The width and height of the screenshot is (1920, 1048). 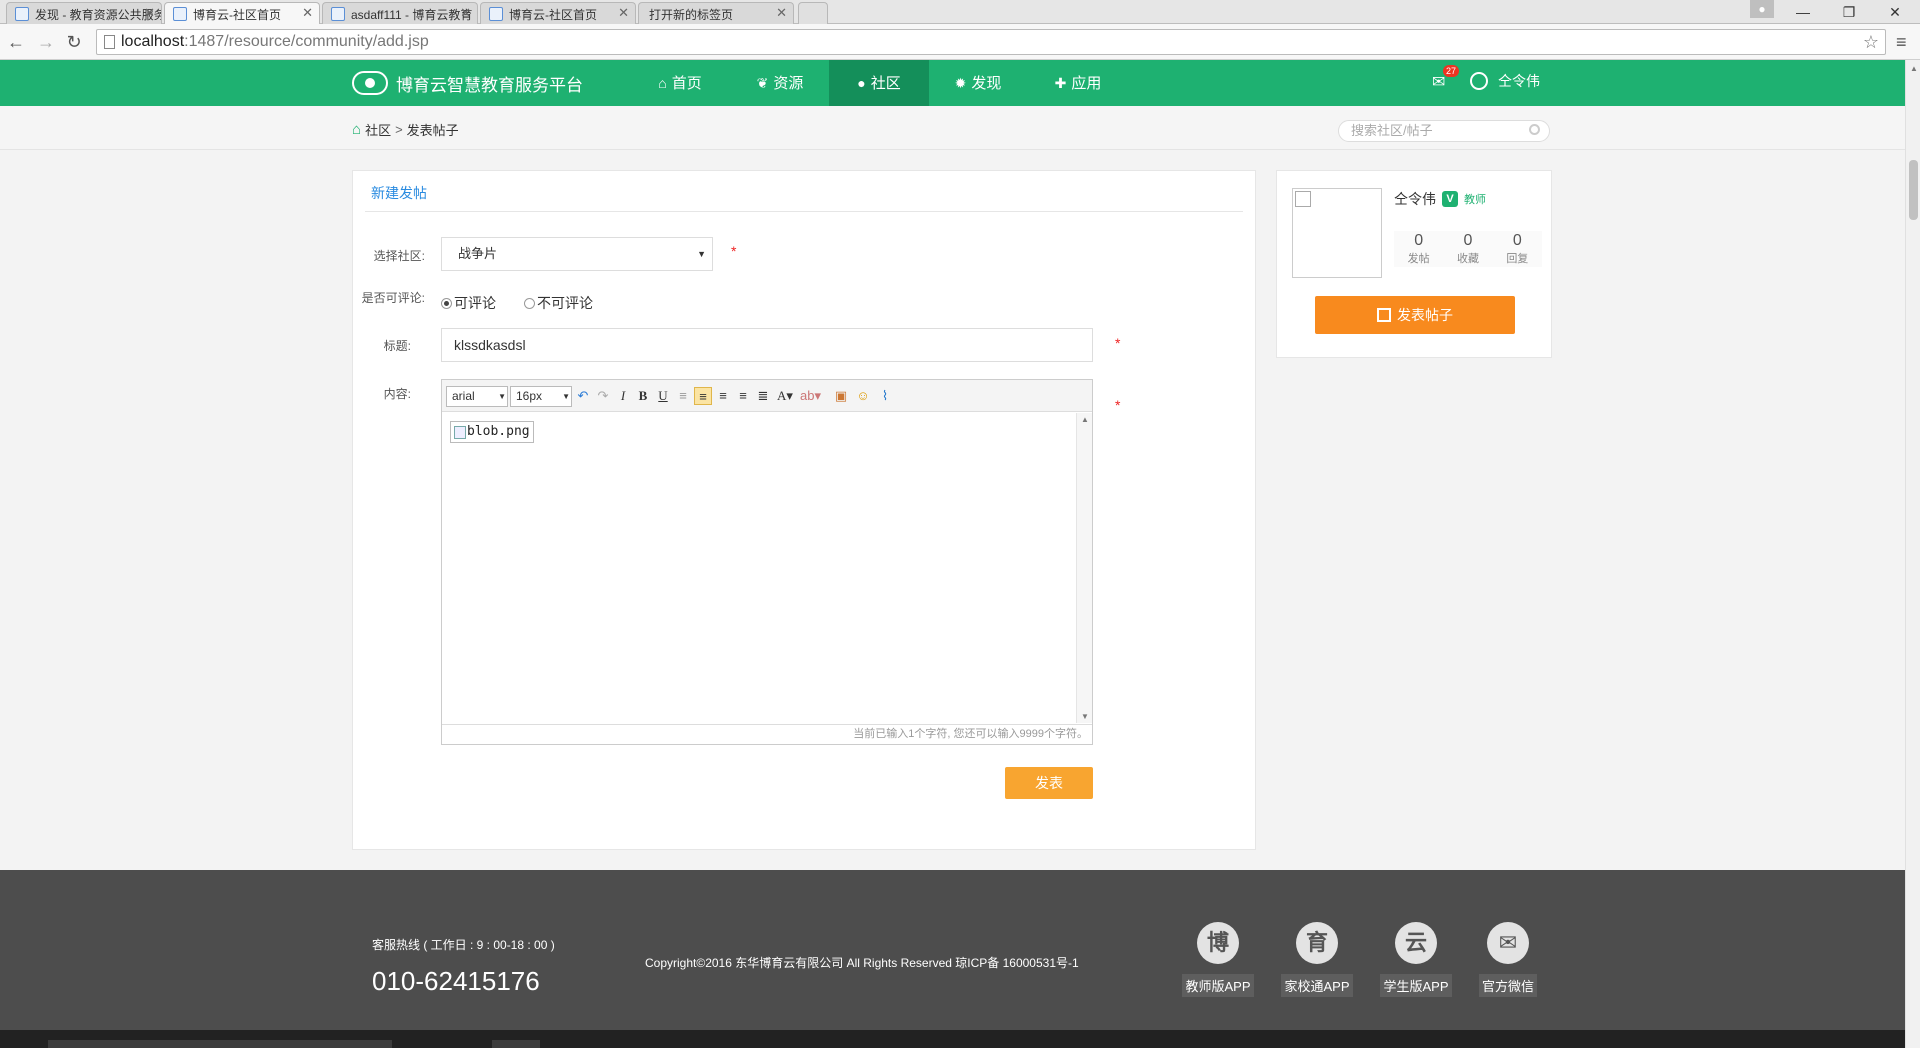 What do you see at coordinates (1218, 959) in the screenshot?
I see `app-teacher: 博 教师版APP` at bounding box center [1218, 959].